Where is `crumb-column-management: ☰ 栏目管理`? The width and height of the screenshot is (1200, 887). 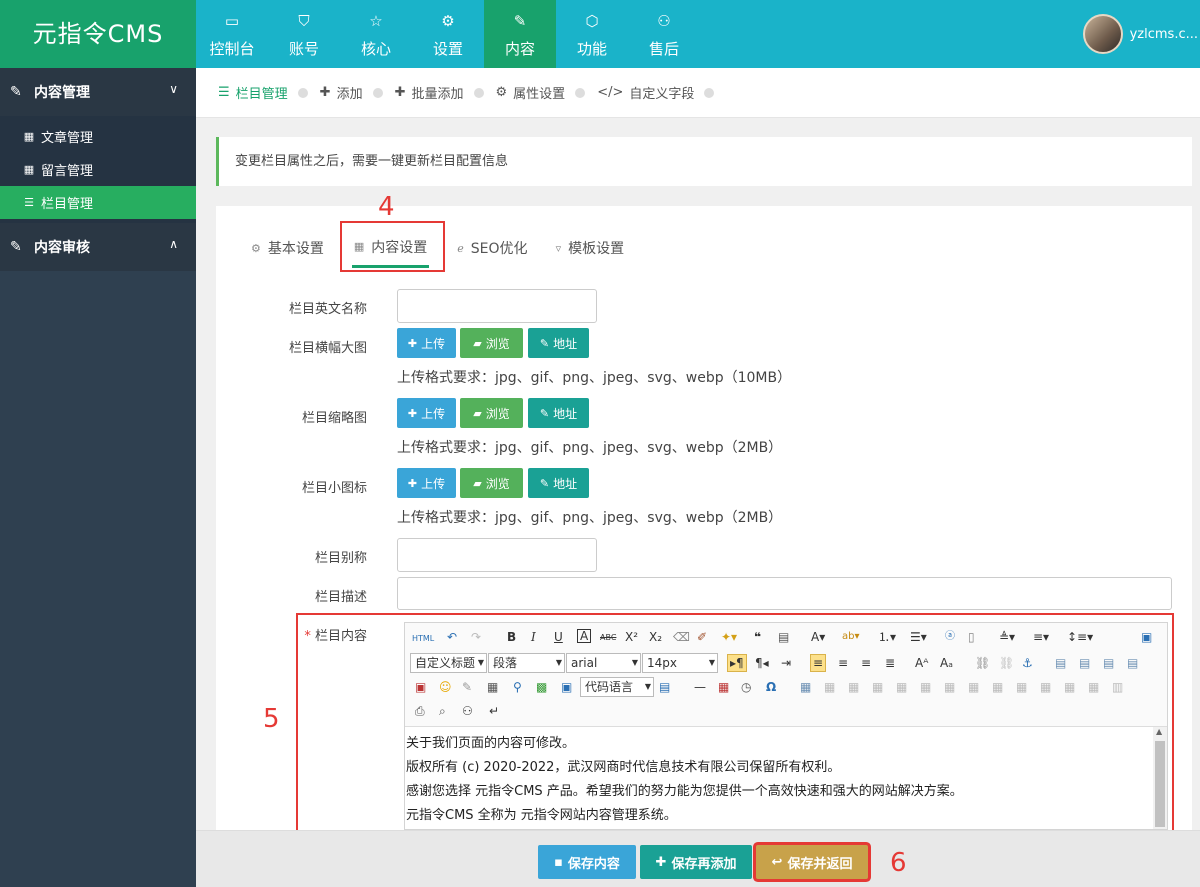 crumb-column-management: ☰ 栏目管理 is located at coordinates (269, 92).